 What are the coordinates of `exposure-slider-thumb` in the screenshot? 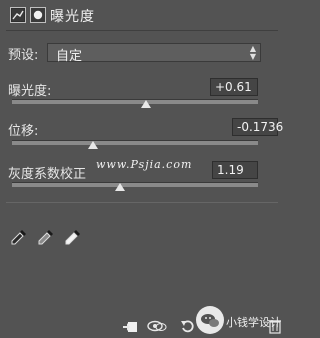 It's located at (146, 104).